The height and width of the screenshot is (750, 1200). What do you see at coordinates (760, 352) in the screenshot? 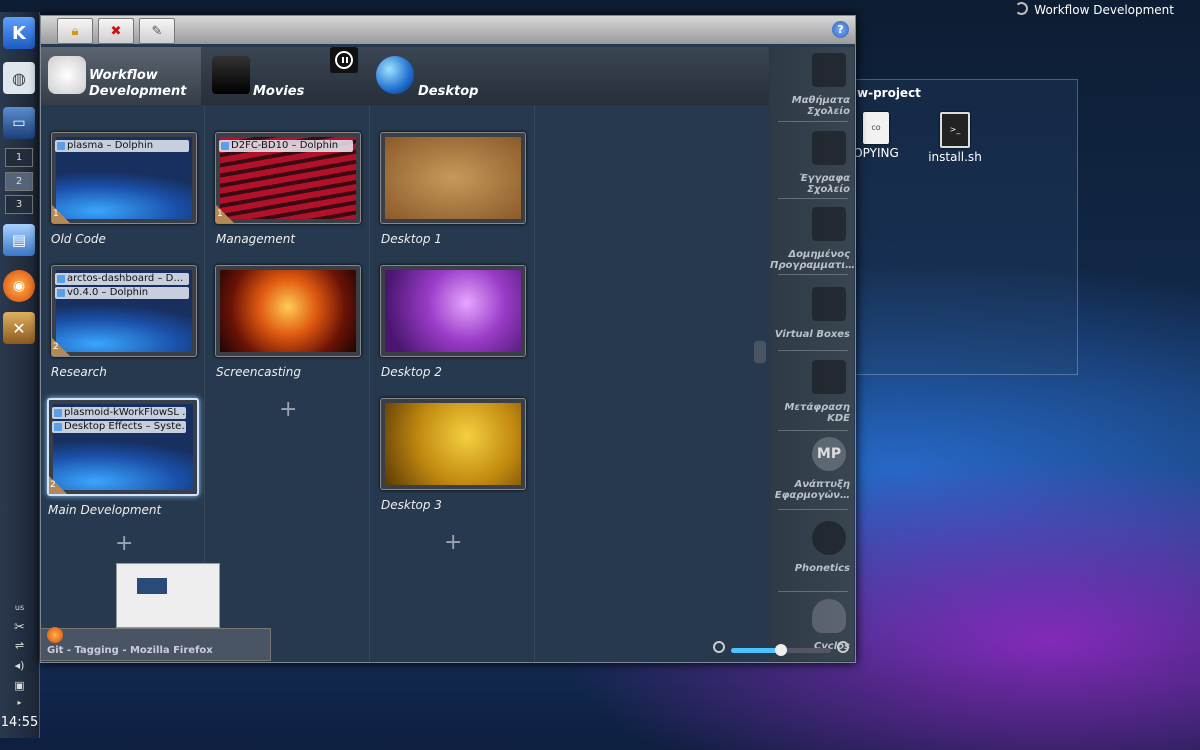
I see `sidebar-resize-handle` at bounding box center [760, 352].